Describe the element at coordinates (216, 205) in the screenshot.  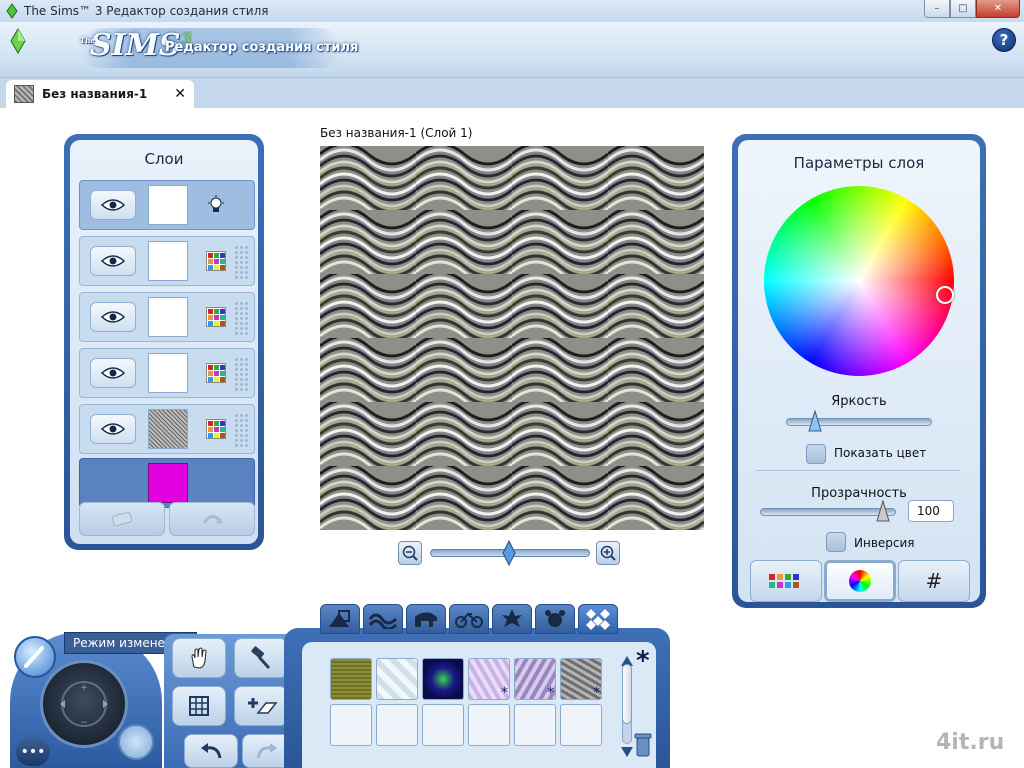
I see `lightbulb-icon` at that location.